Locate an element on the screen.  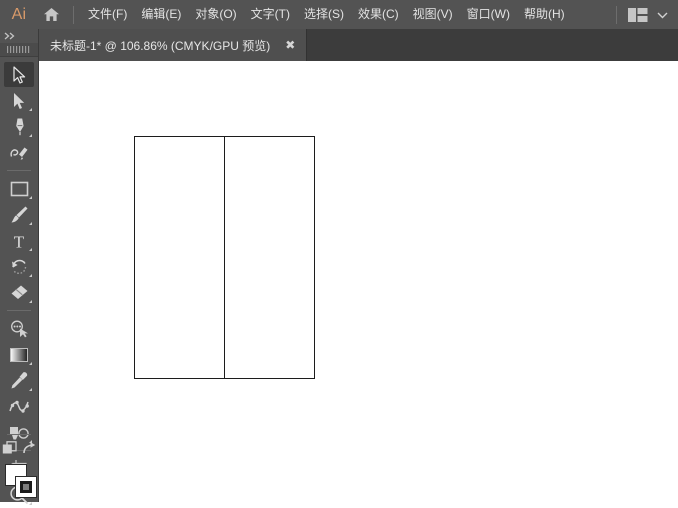
shape-builder-tool is located at coordinates (19, 328).